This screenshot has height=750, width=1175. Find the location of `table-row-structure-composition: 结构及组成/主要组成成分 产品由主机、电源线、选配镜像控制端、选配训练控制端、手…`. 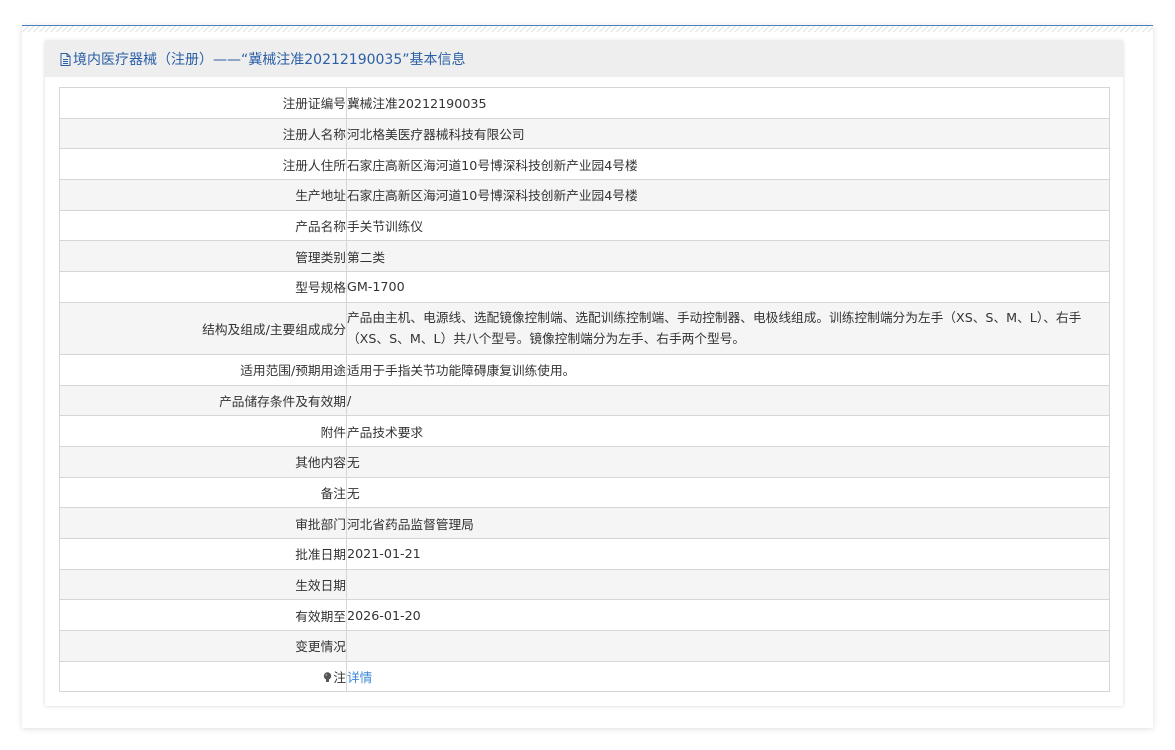

table-row-structure-composition: 结构及组成/主要组成成分 产品由主机、电源线、选配镜像控制端、选配训练控制端、手… is located at coordinates (584, 328).